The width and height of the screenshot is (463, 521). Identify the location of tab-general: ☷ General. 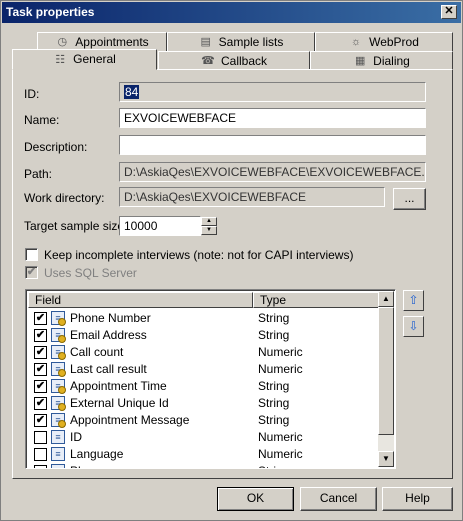
(84, 59).